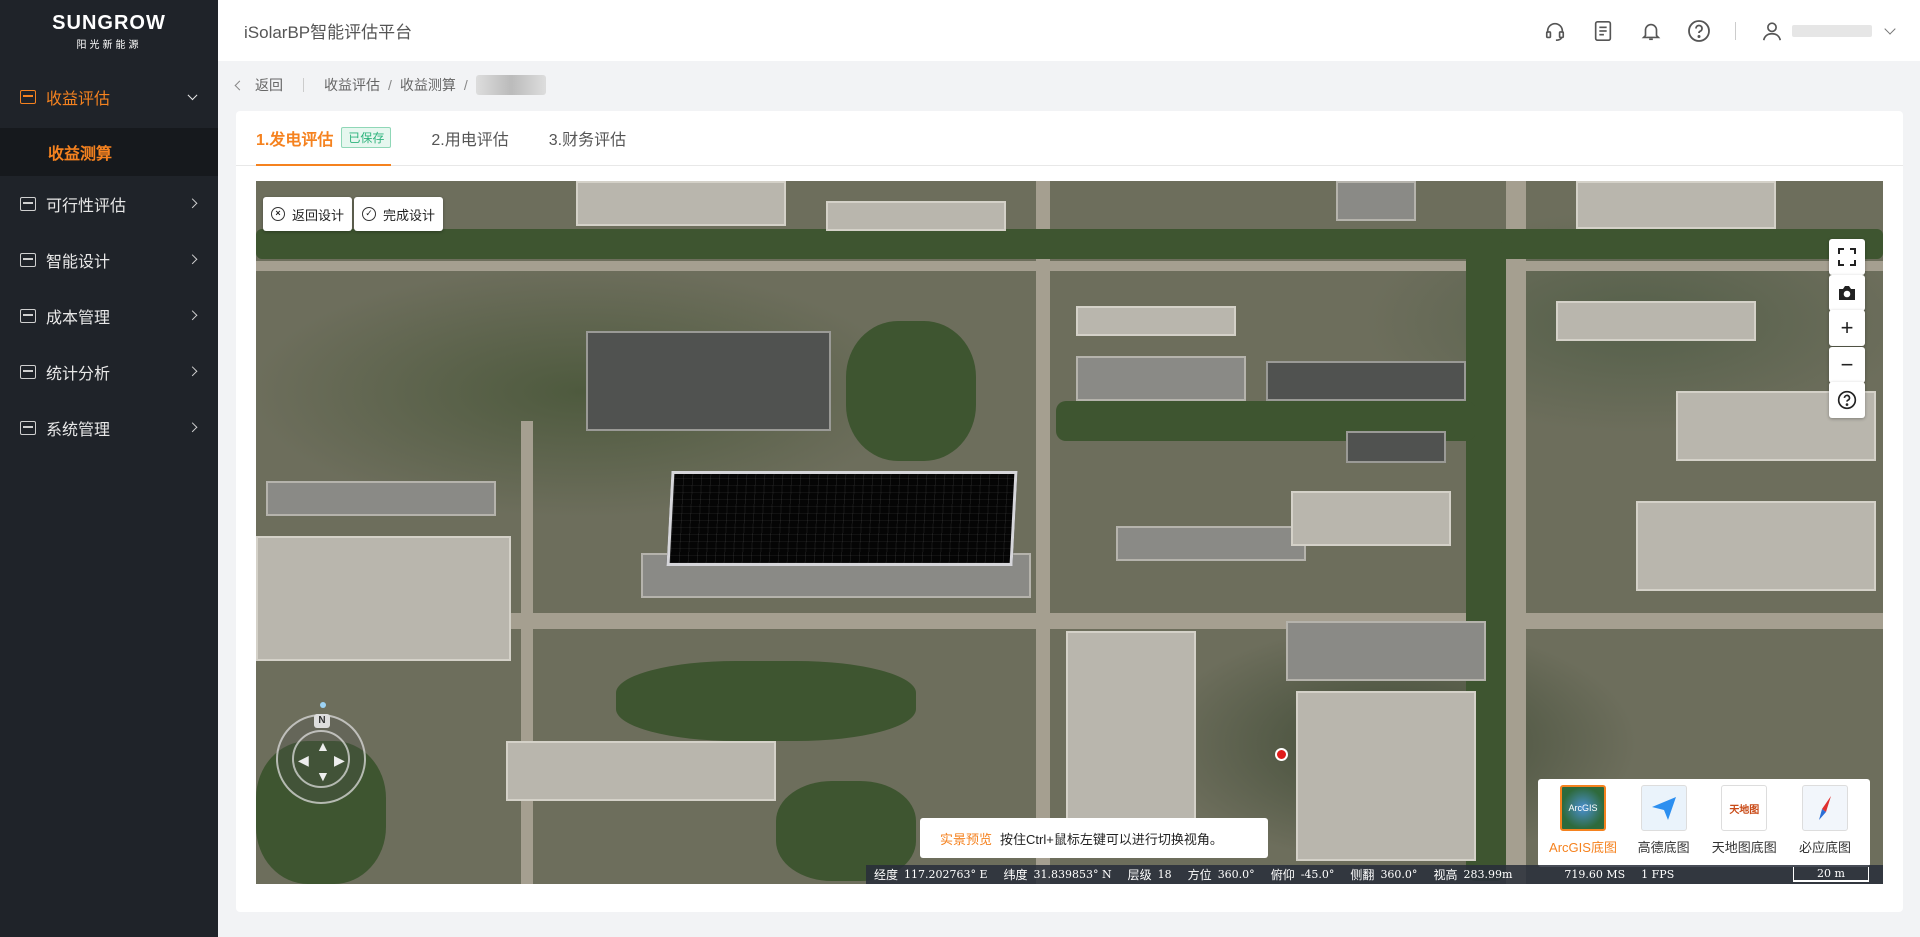 The width and height of the screenshot is (1920, 937). I want to click on sidebar-item-label: 系统管理, so click(78, 430).